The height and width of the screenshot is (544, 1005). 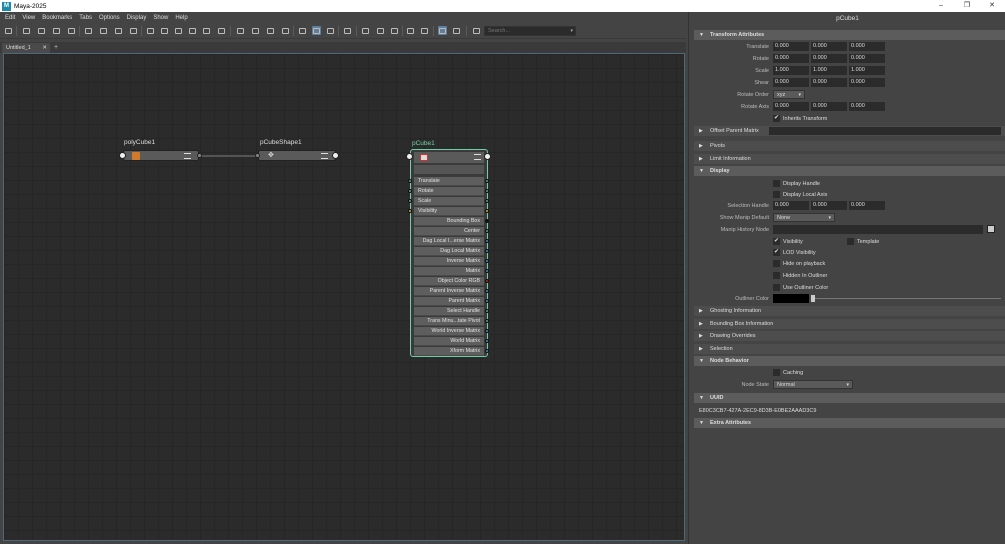 I want to click on rotate-axis-y-field: 0.000, so click(x=829, y=106).